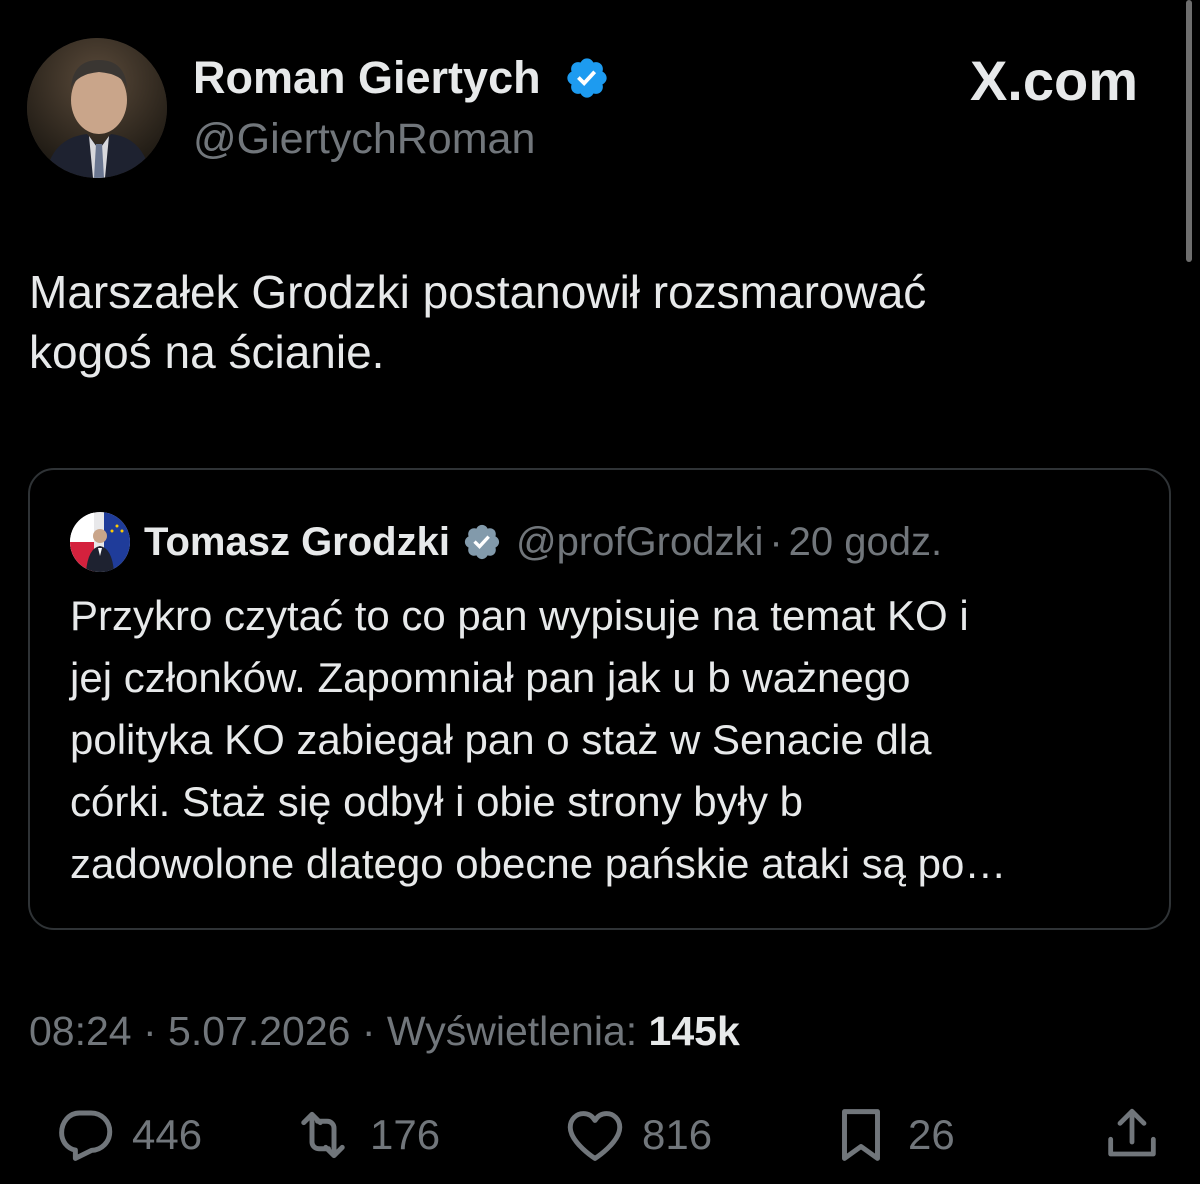 The width and height of the screenshot is (1200, 1184). I want to click on repost-button: 176, so click(365, 1135).